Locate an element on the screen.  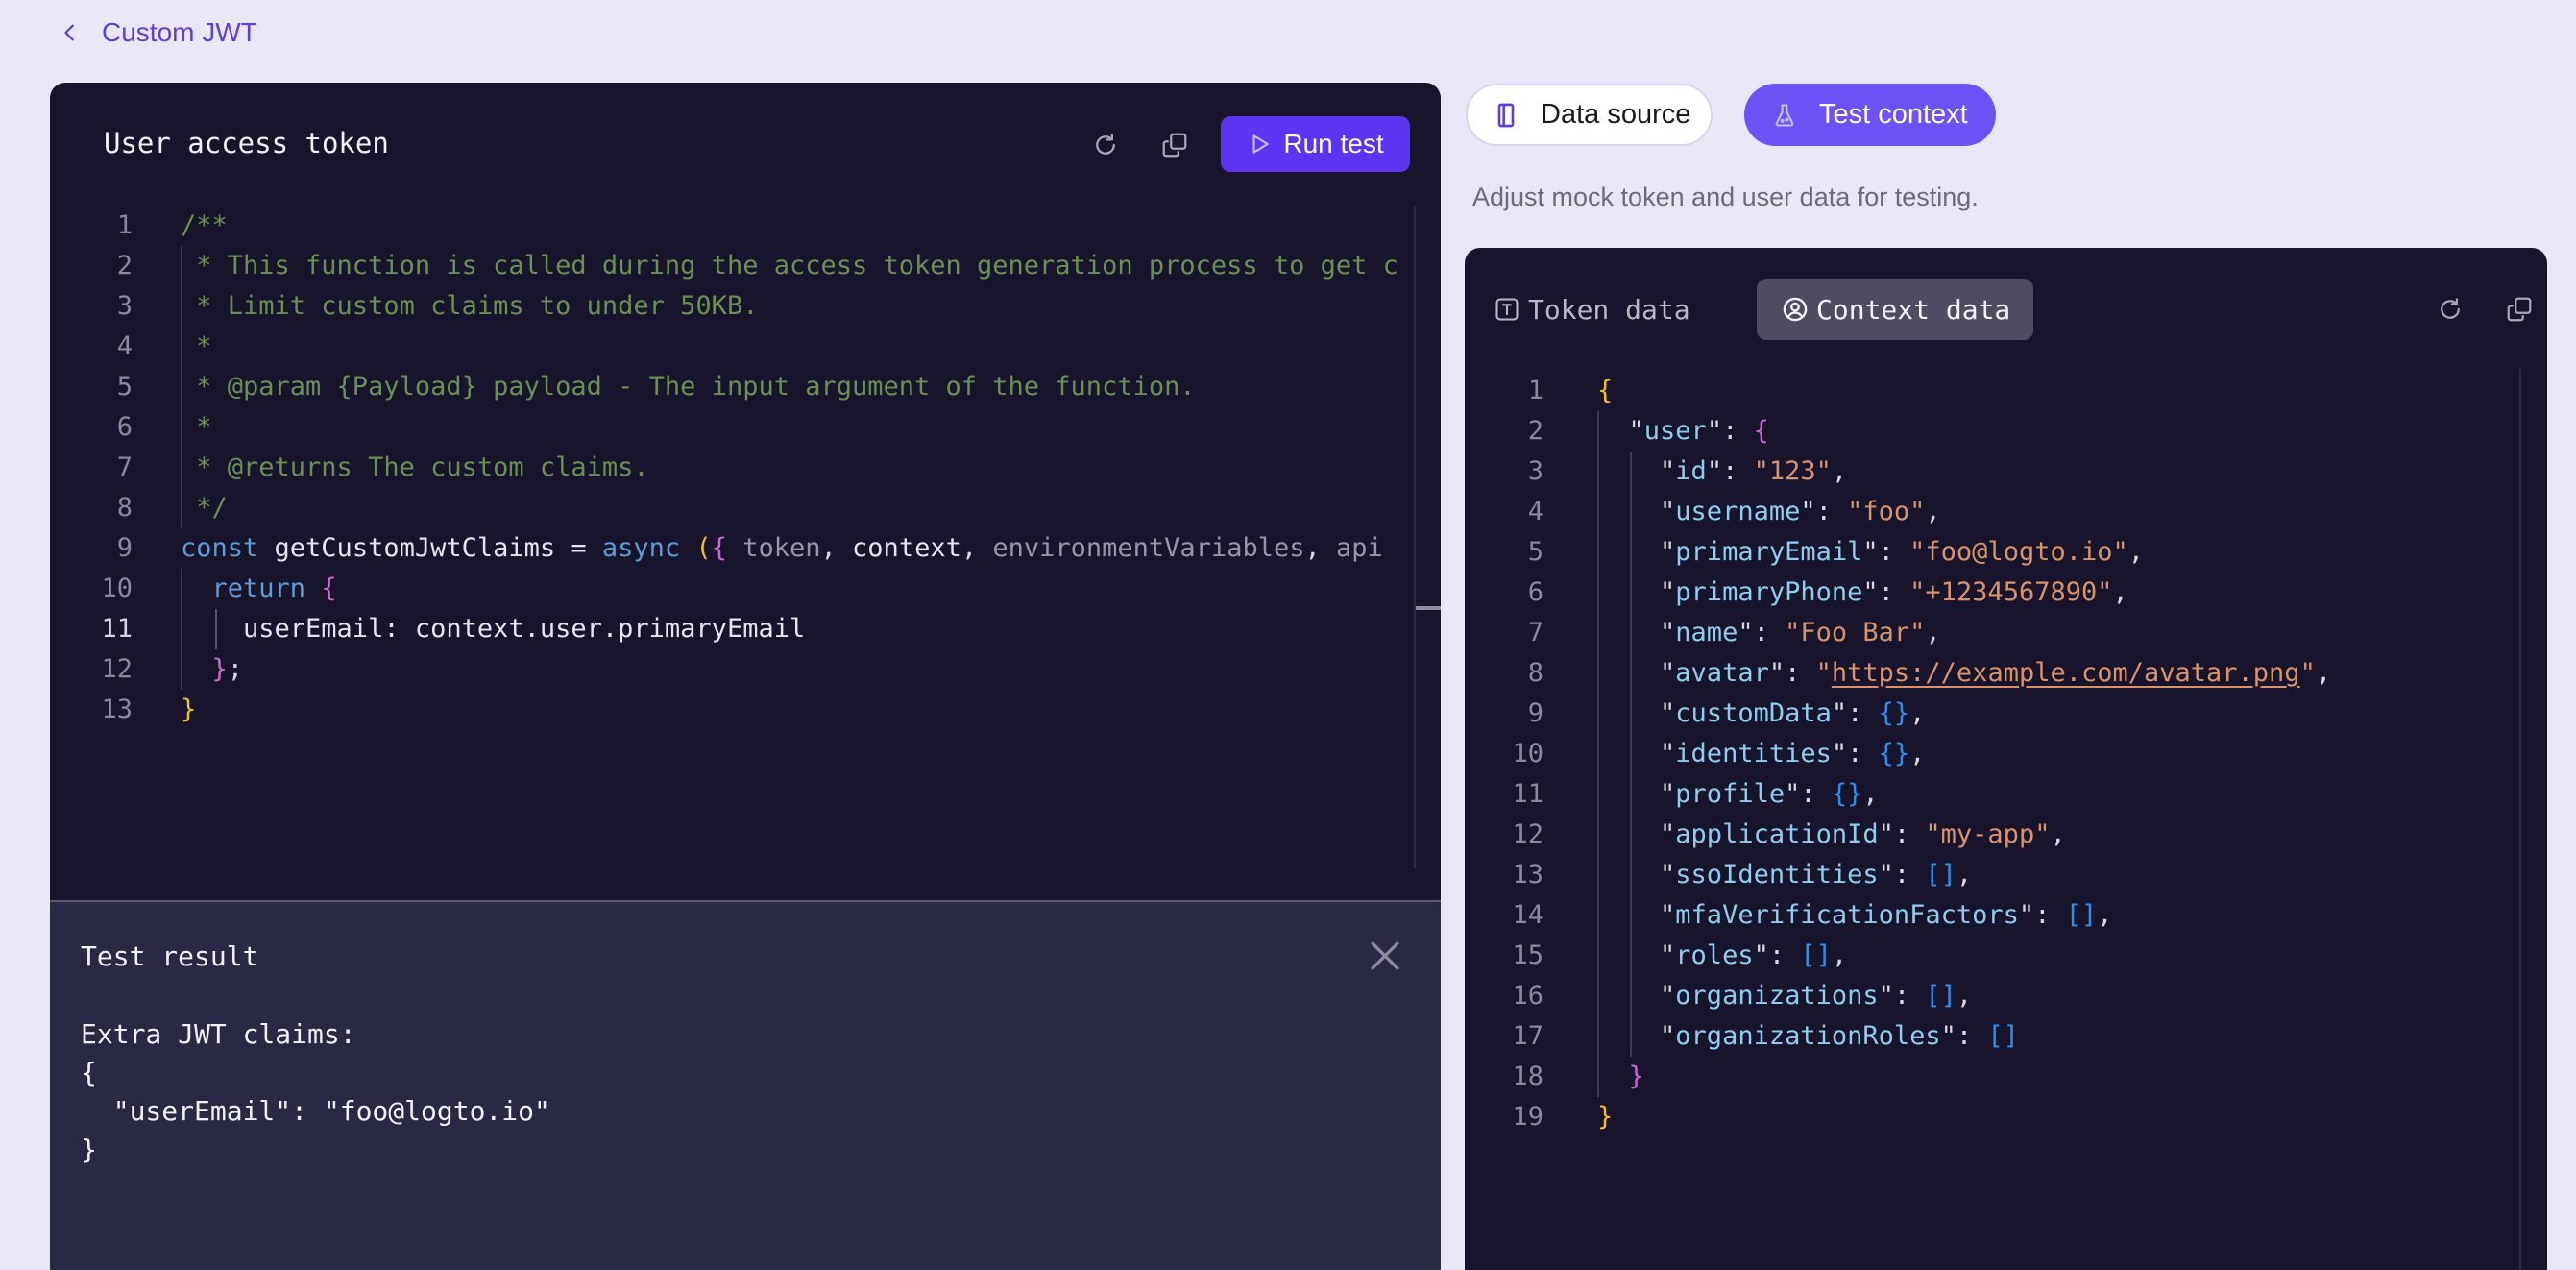
copy-button is located at coordinates (1175, 145).